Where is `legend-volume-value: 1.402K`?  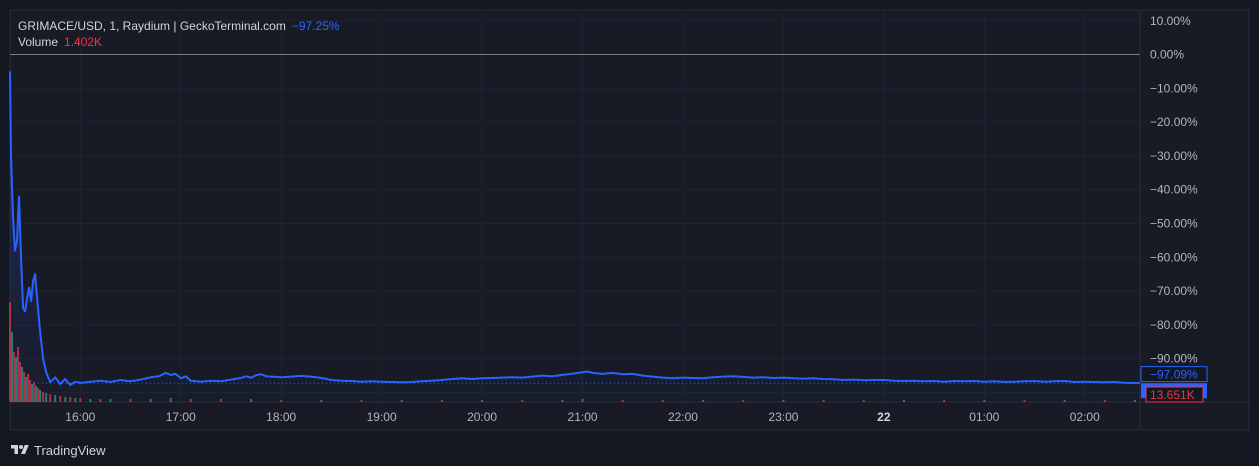
legend-volume-value: 1.402K is located at coordinates (83, 42).